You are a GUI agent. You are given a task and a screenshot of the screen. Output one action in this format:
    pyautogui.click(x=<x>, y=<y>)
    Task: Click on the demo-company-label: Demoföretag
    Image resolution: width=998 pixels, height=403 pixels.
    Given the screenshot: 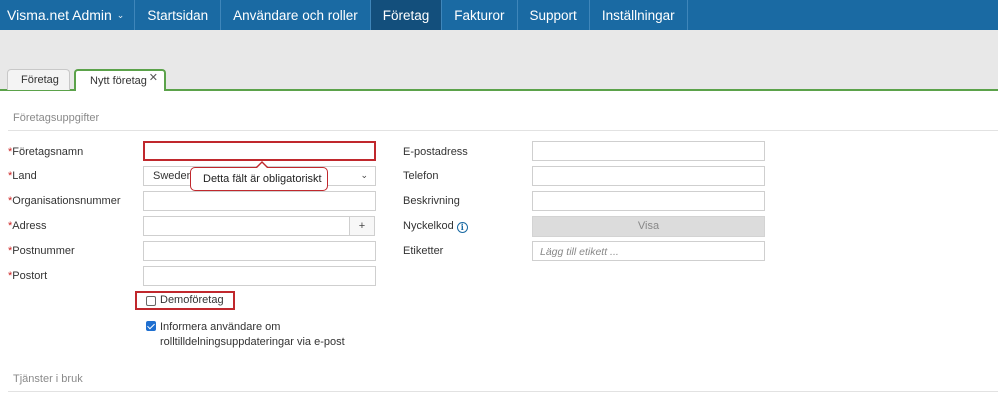 What is the action you would take?
    pyautogui.click(x=192, y=300)
    